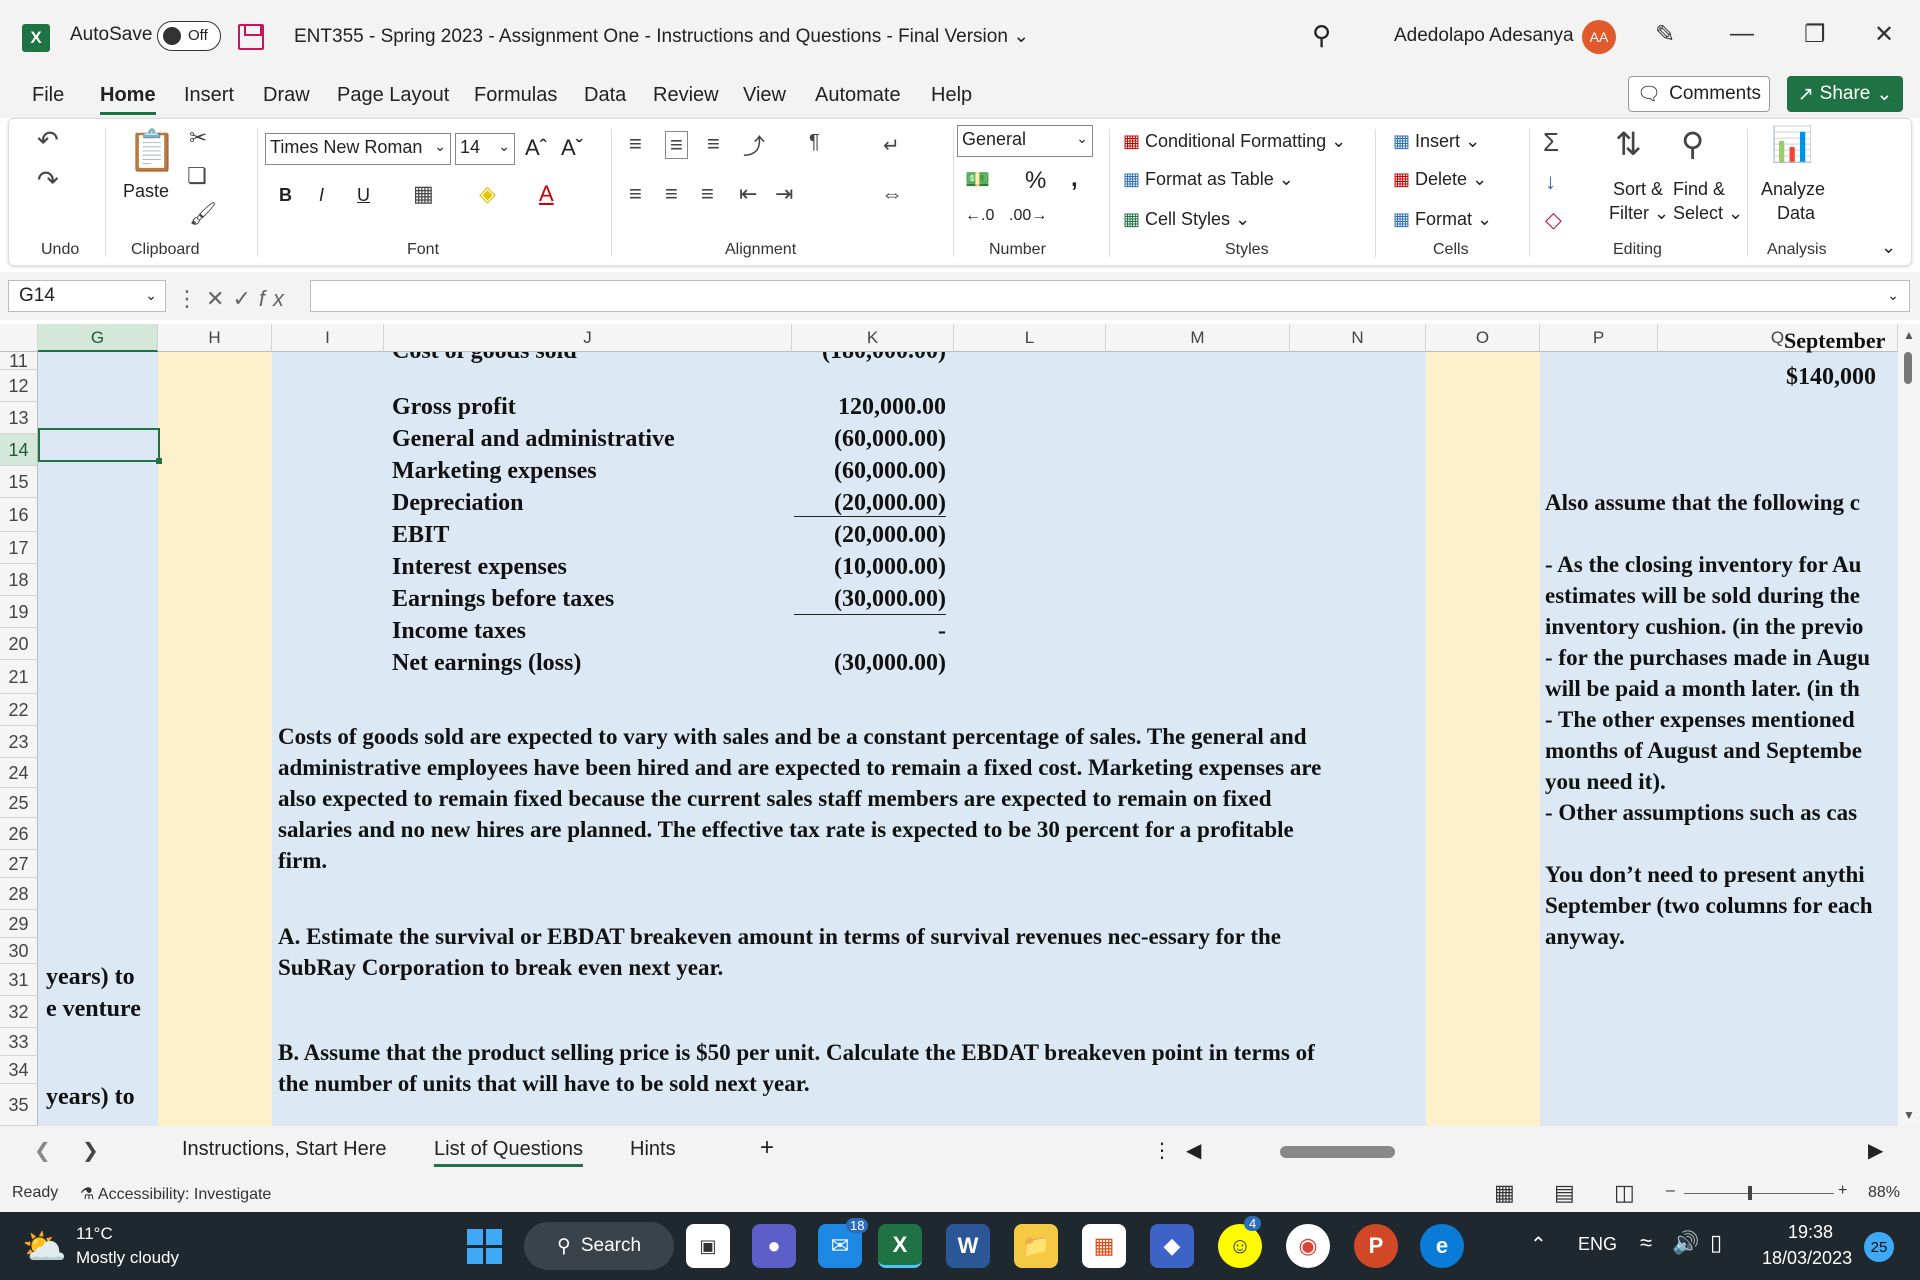  Describe the element at coordinates (1186, 219) in the screenshot. I see `cell-styles-button: ▦ Cell Styles ⌄` at that location.